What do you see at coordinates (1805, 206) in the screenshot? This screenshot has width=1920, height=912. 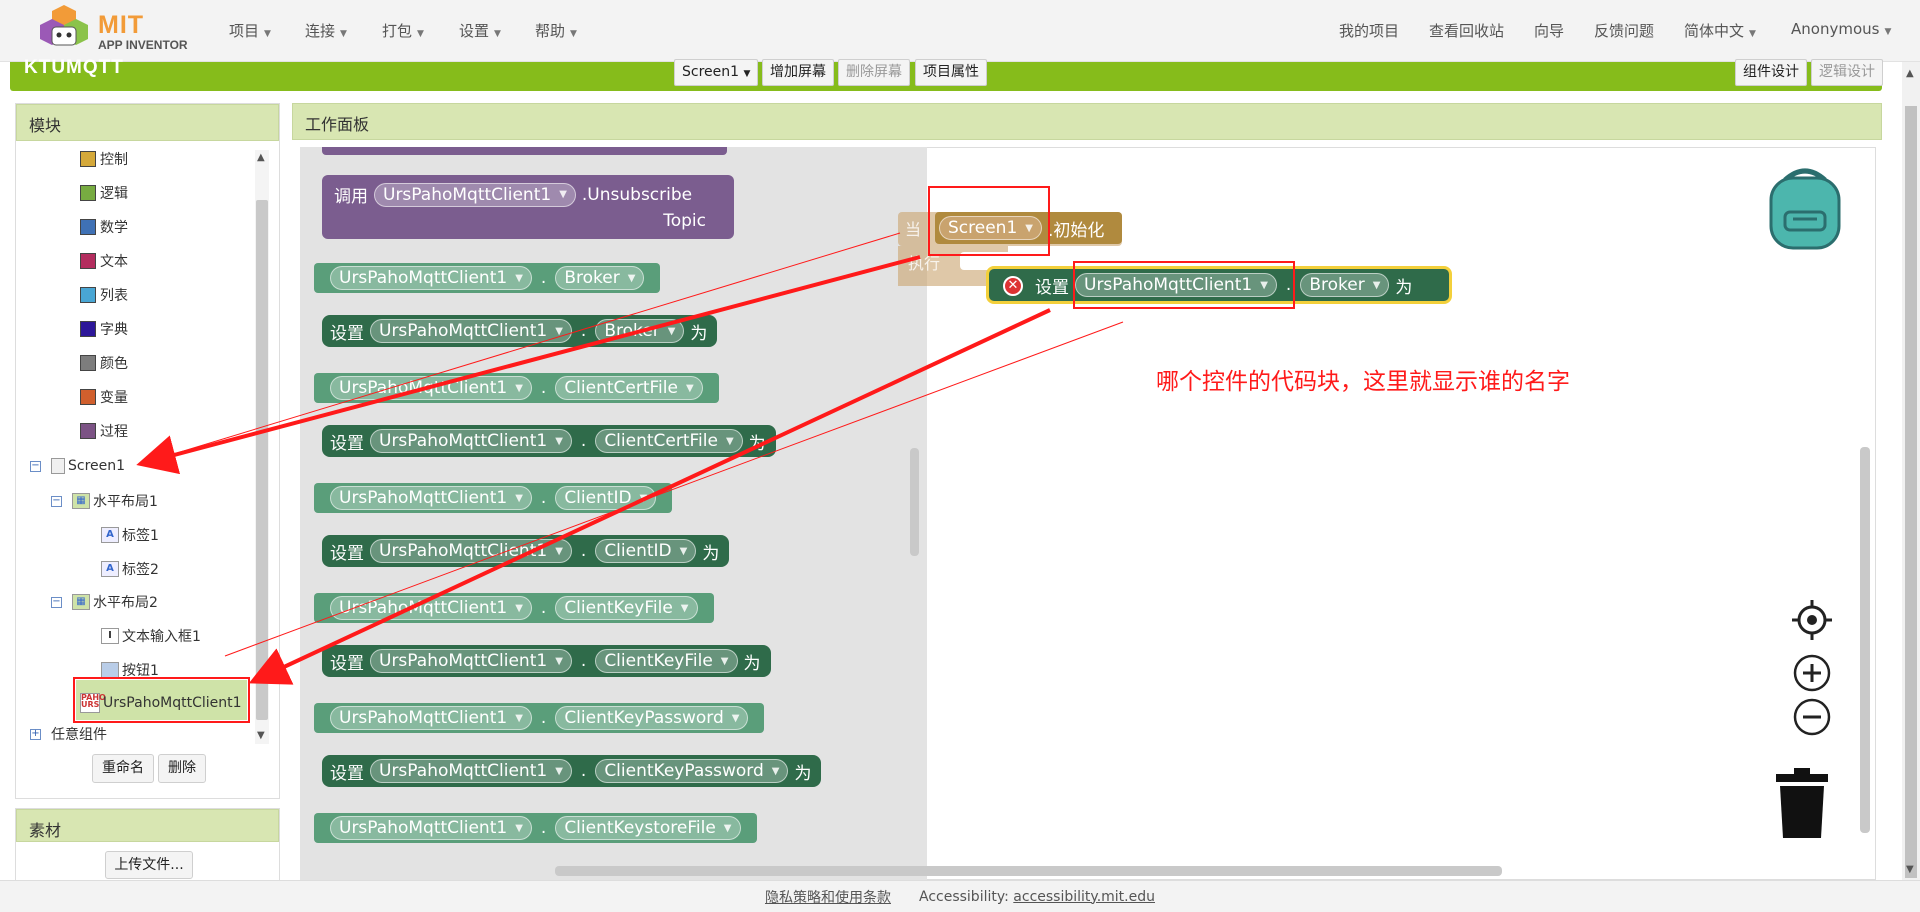 I see `backpack-icon` at bounding box center [1805, 206].